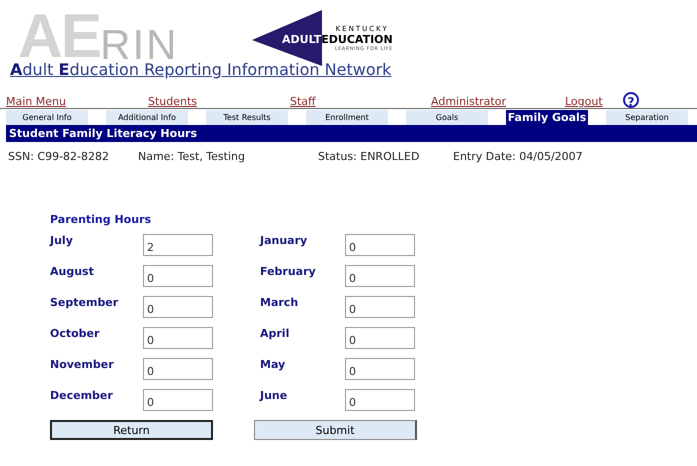  I want to click on nav-link: Staff, so click(360, 101).